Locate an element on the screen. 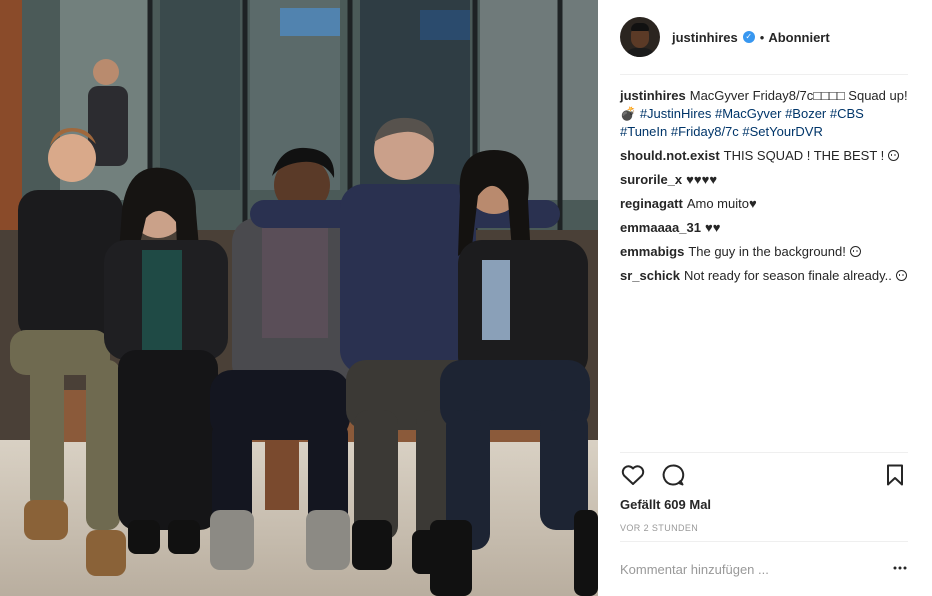  header-divider is located at coordinates (764, 74).